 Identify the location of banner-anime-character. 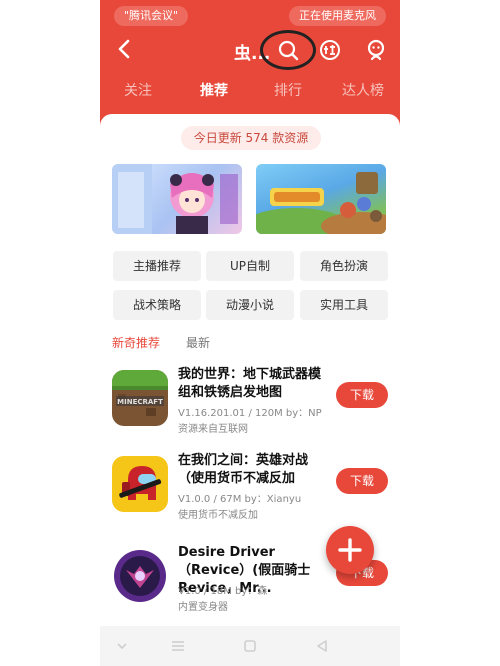
(177, 199).